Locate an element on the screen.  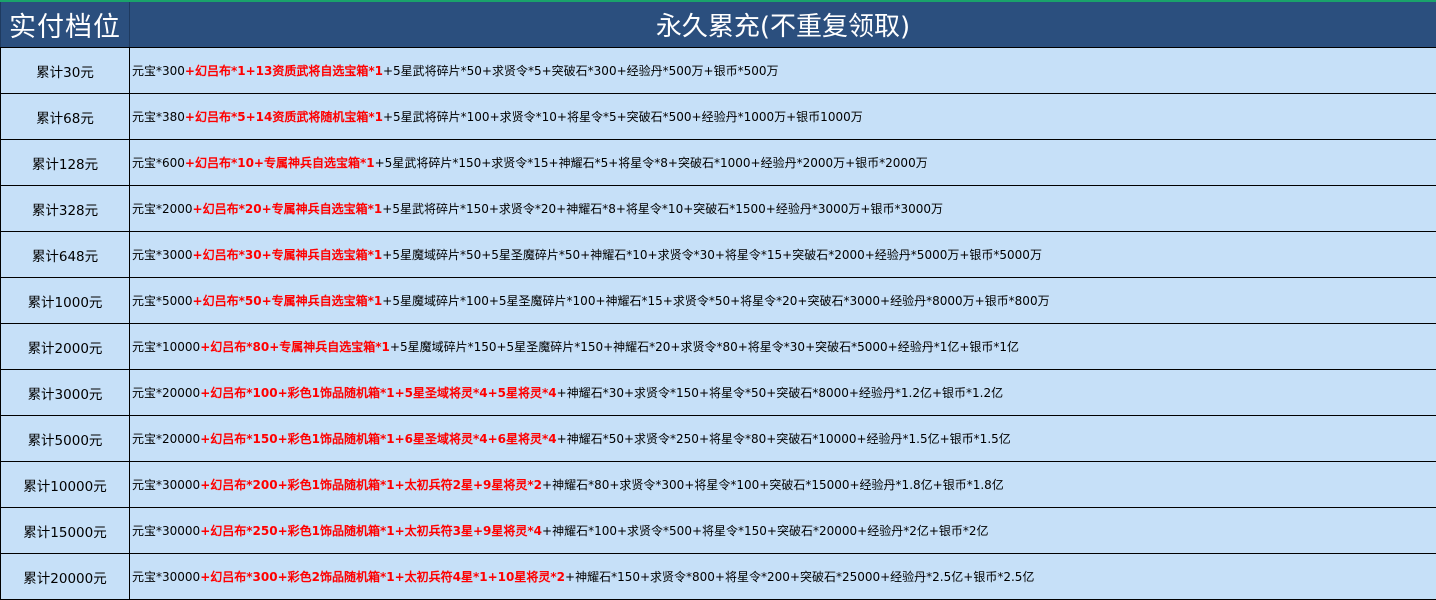
tier-cell: 累计328元 is located at coordinates (65, 208).